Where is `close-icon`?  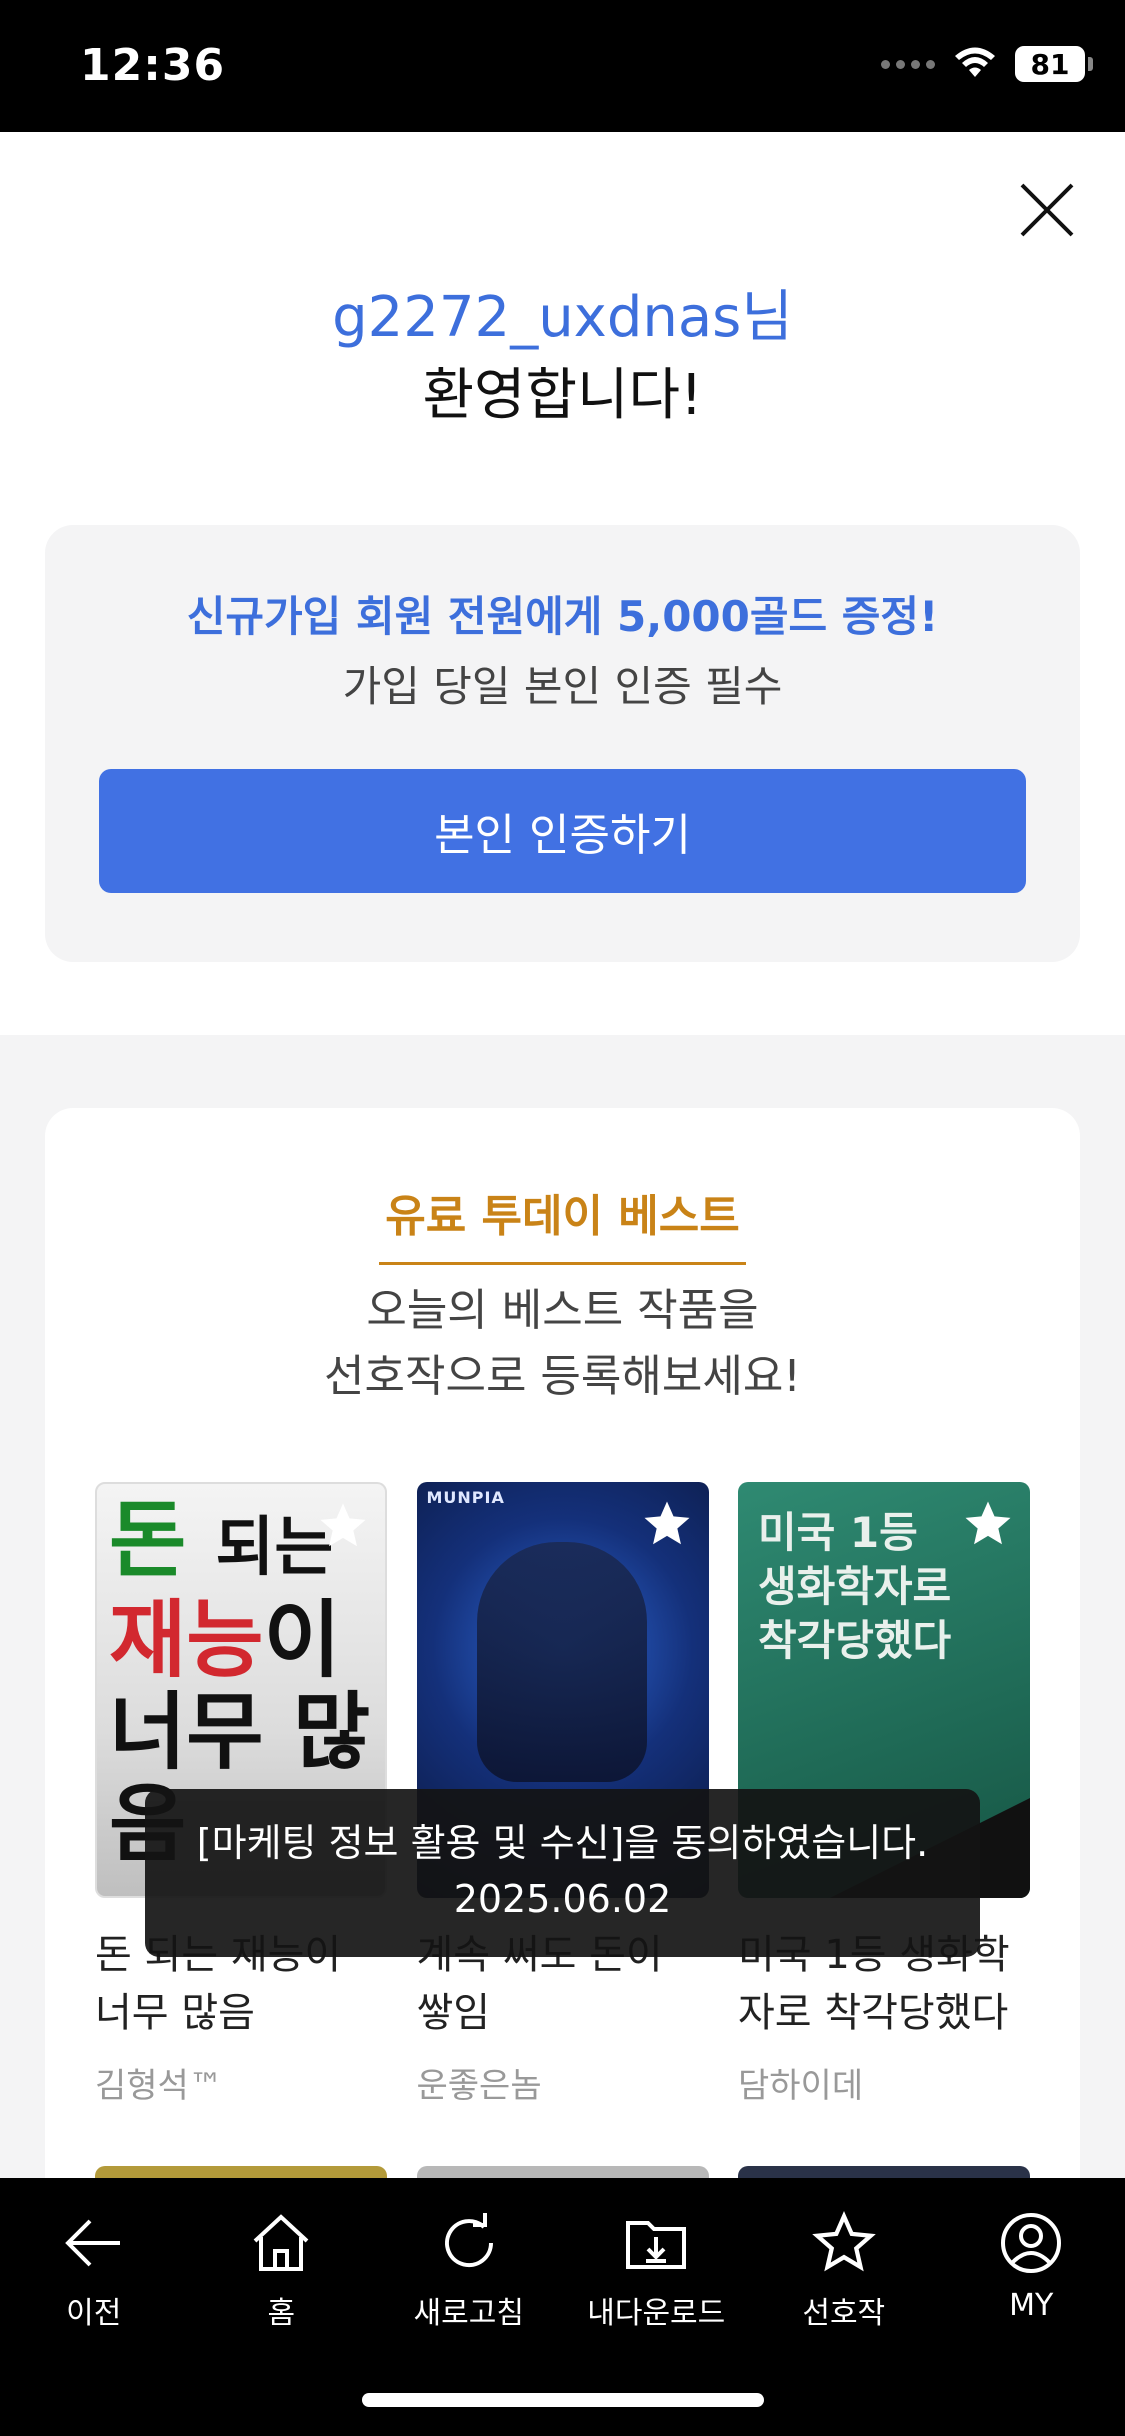 close-icon is located at coordinates (1047, 210).